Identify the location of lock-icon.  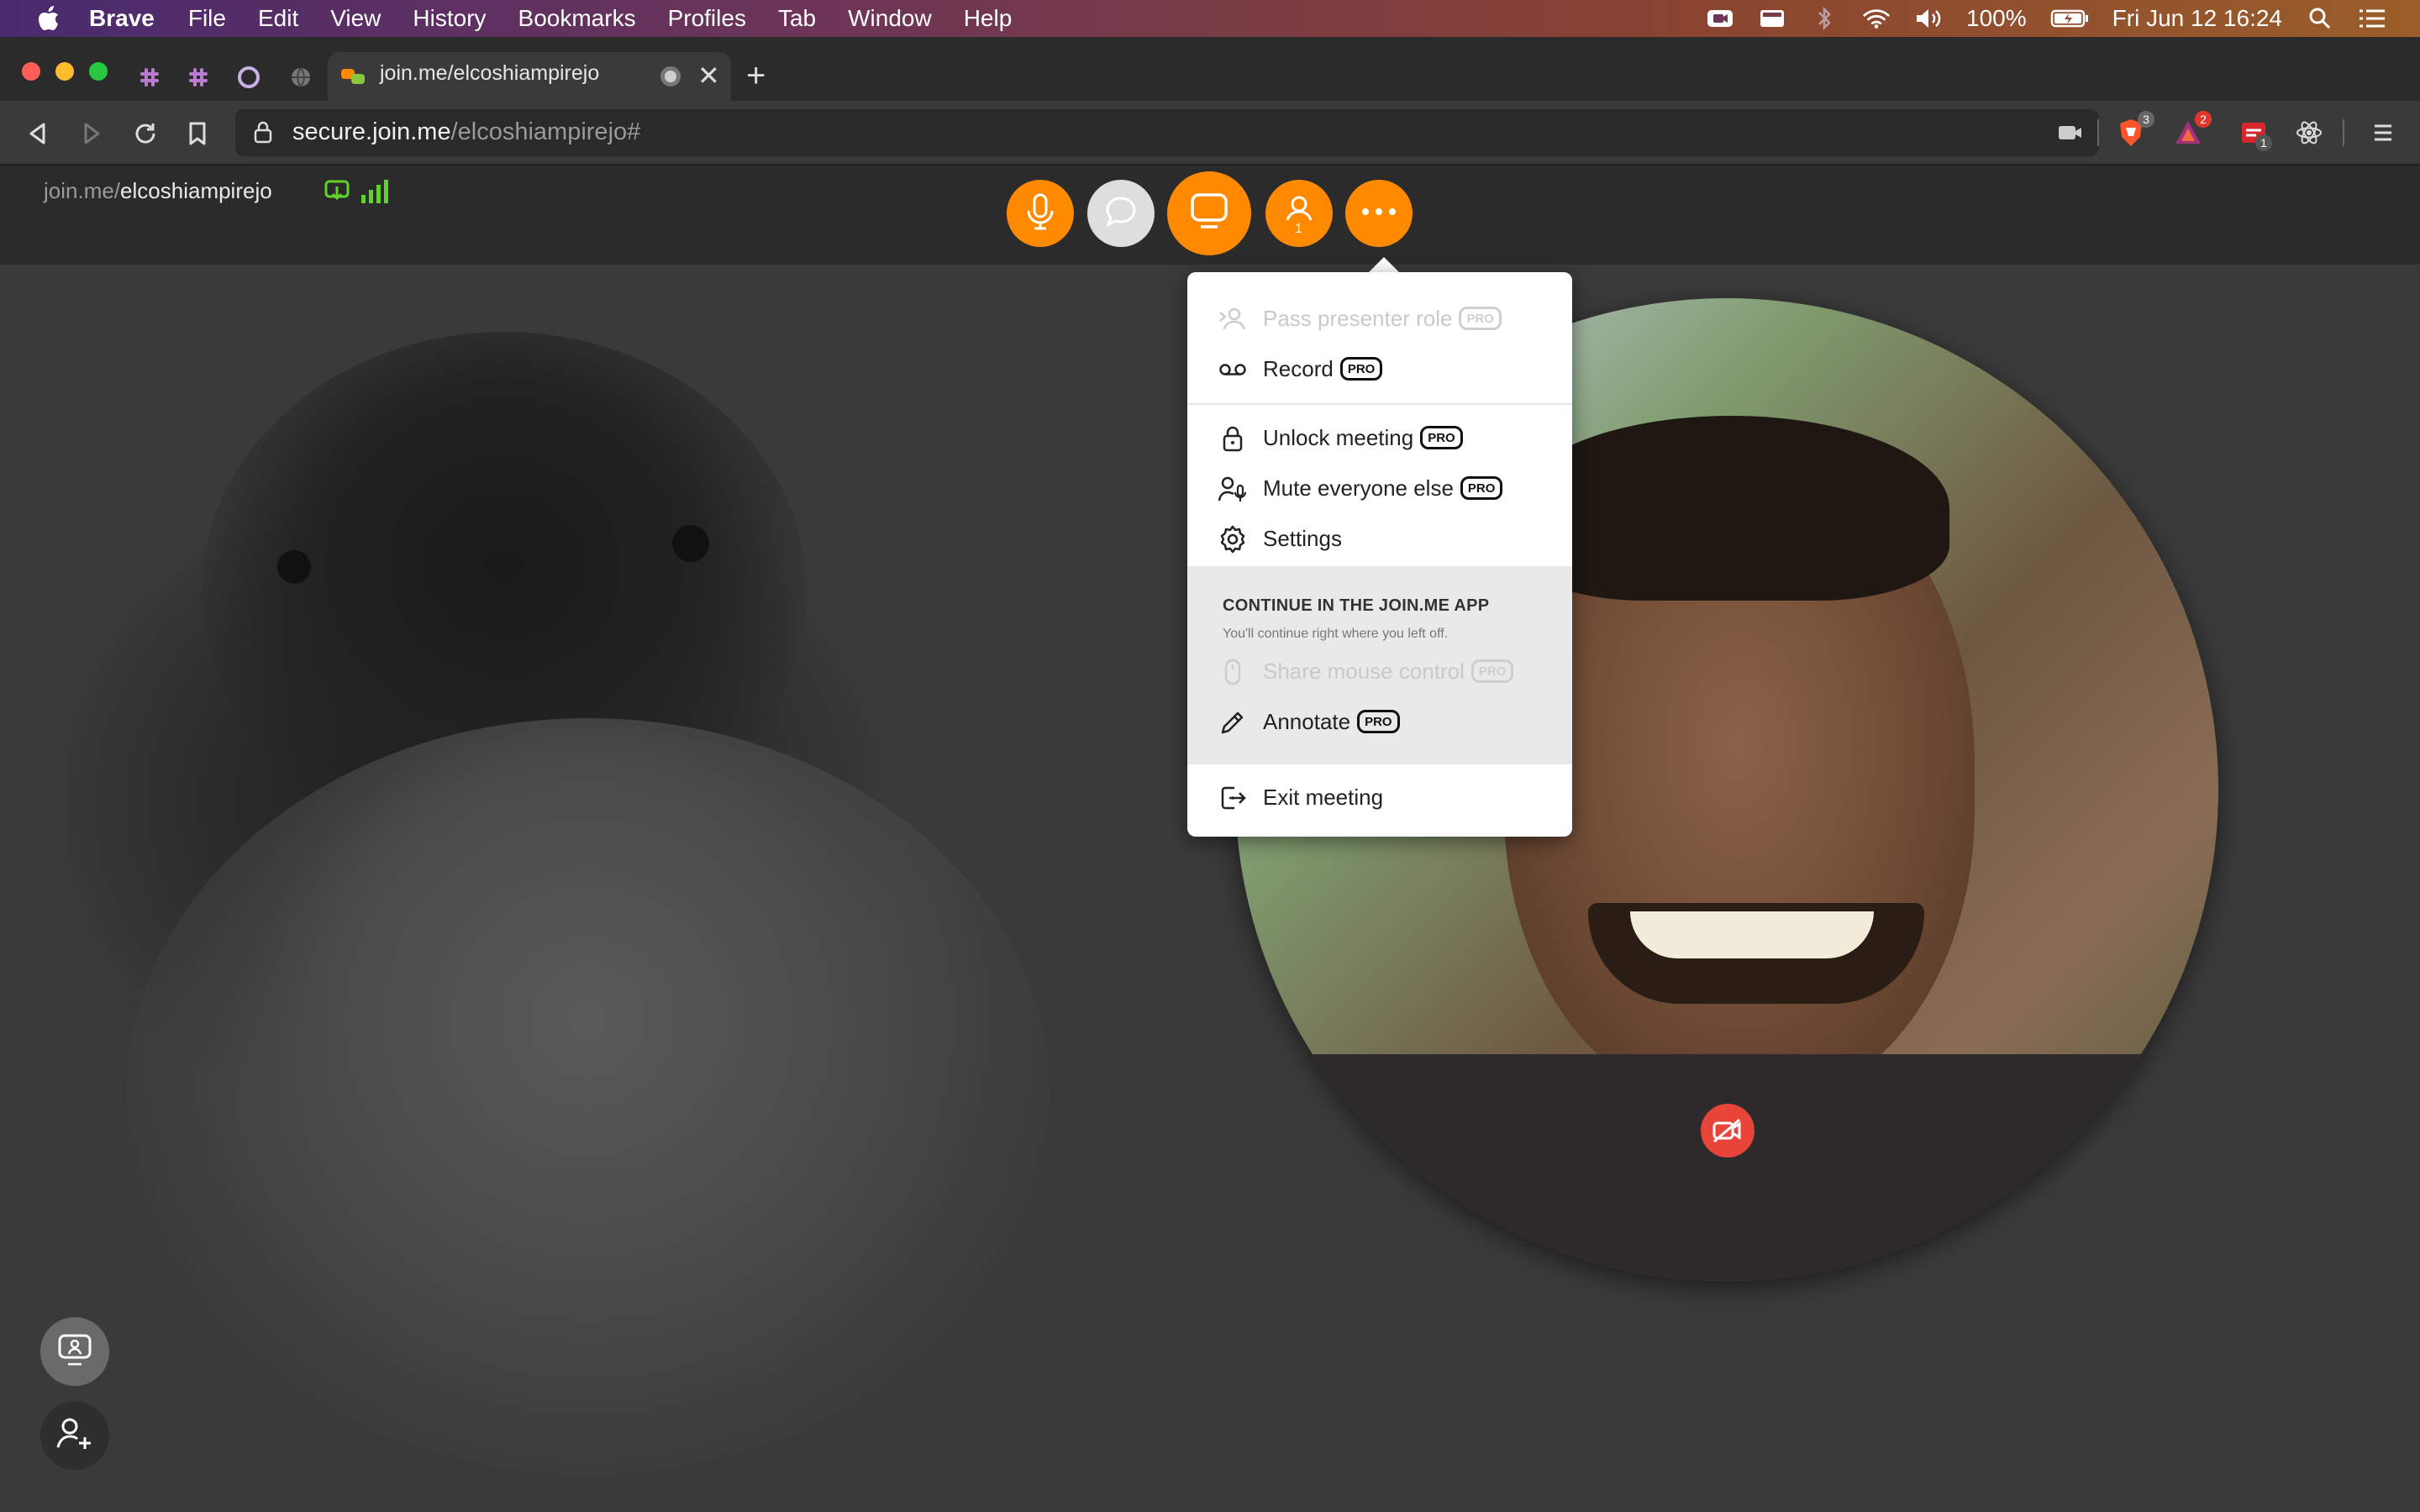
(263, 134).